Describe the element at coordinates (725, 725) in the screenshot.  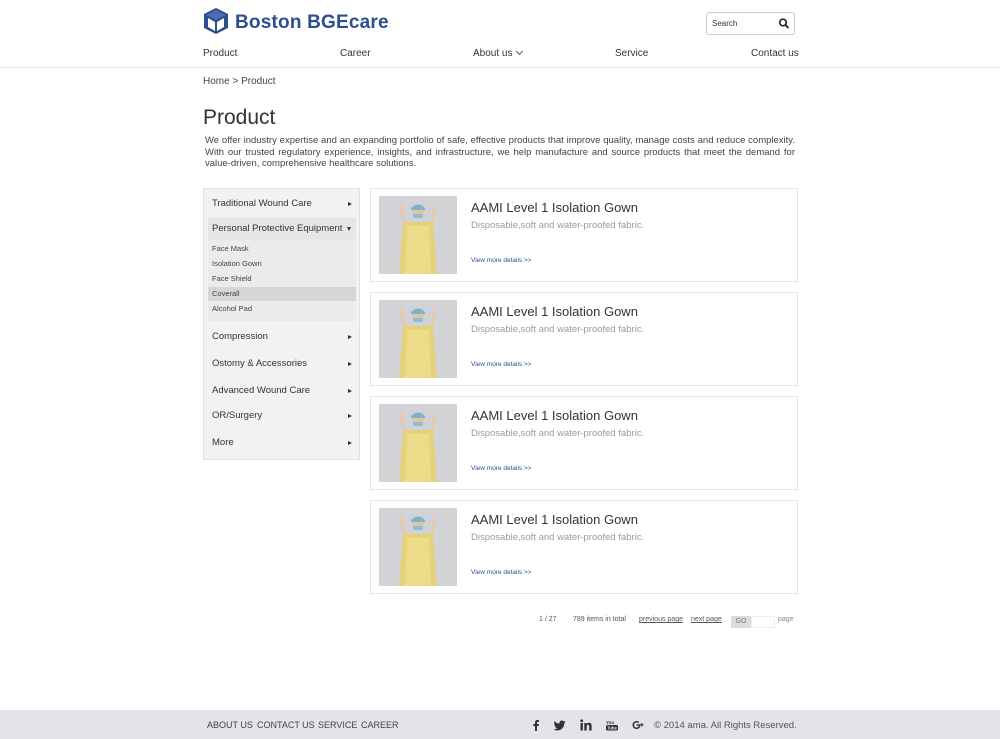
I see `copyright-text: © 2014 ama. All Rights Reserved.` at that location.